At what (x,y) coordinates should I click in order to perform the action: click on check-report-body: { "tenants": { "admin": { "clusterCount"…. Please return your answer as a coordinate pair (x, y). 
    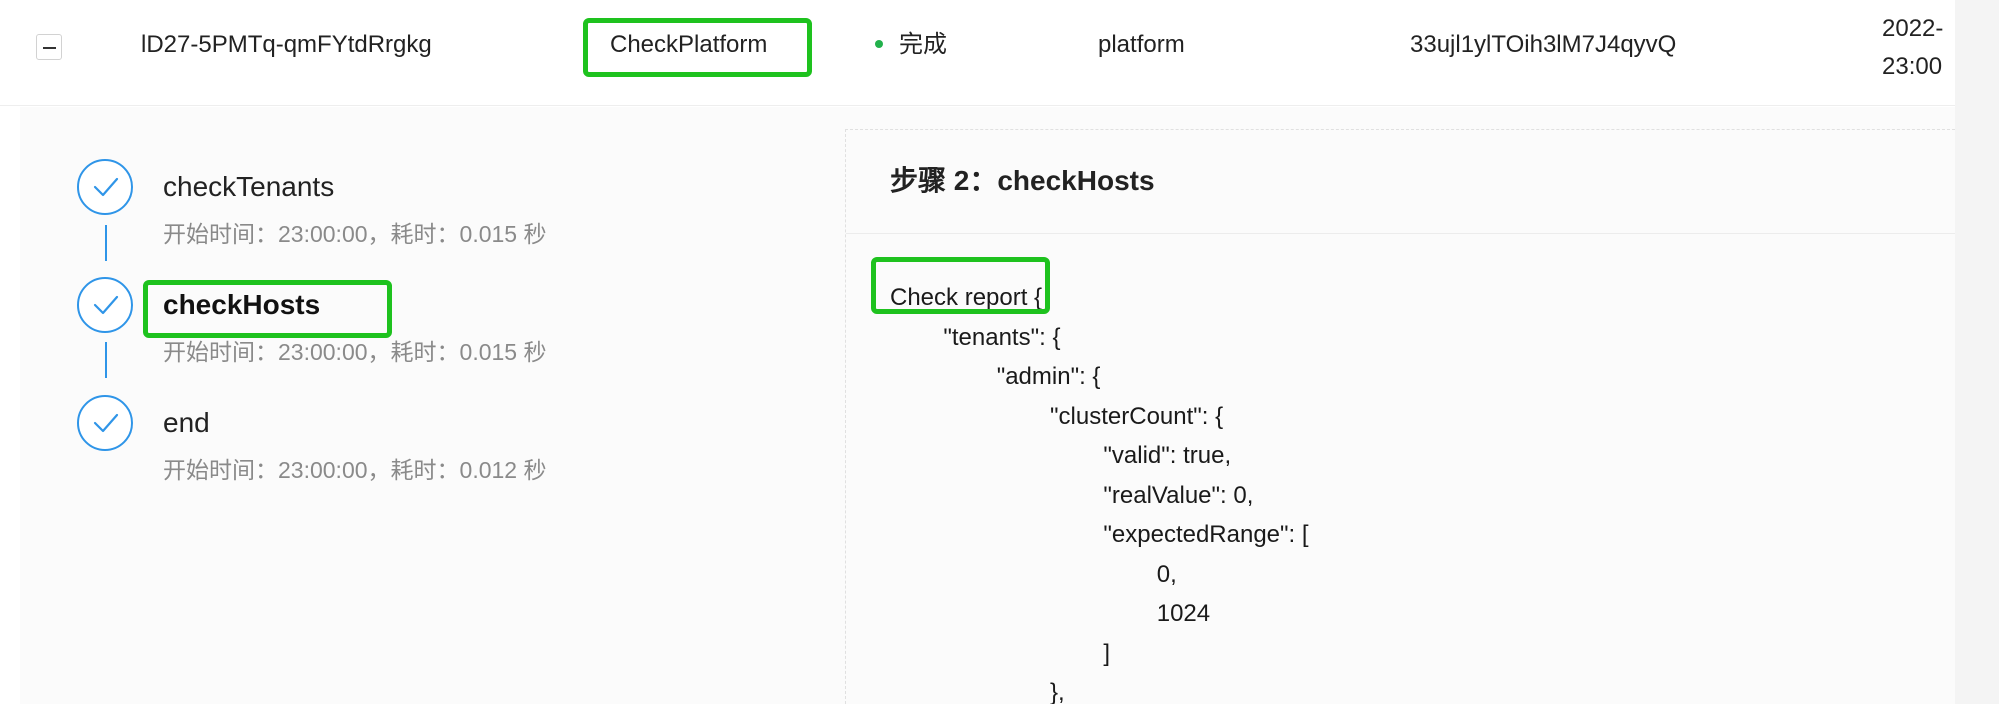
    Looking at the image, I should click on (1126, 494).